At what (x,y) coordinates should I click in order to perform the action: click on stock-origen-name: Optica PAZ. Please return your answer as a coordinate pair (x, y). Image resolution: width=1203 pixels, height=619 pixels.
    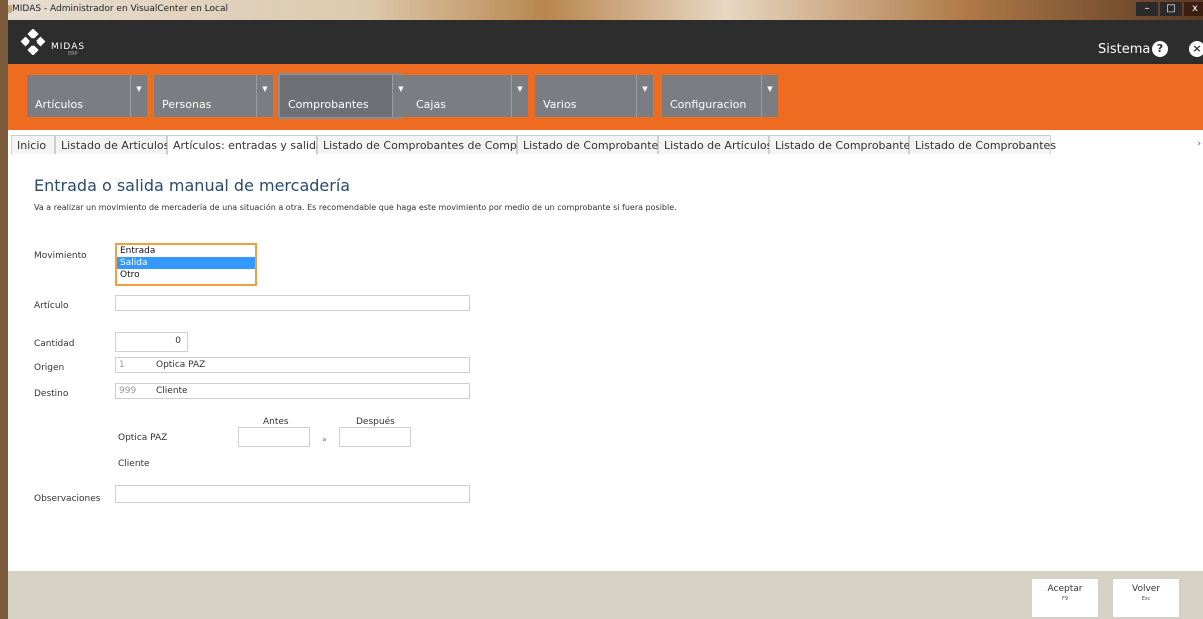
    Looking at the image, I should click on (143, 438).